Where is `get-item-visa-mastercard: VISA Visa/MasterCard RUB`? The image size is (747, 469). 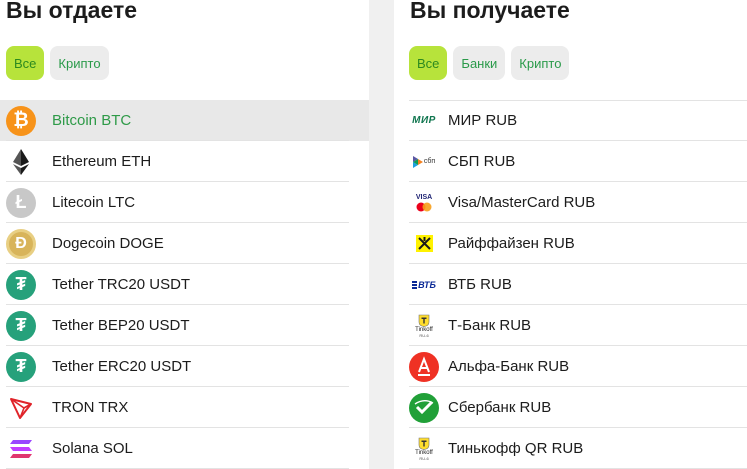 get-item-visa-mastercard: VISA Visa/MasterCard RUB is located at coordinates (578, 202).